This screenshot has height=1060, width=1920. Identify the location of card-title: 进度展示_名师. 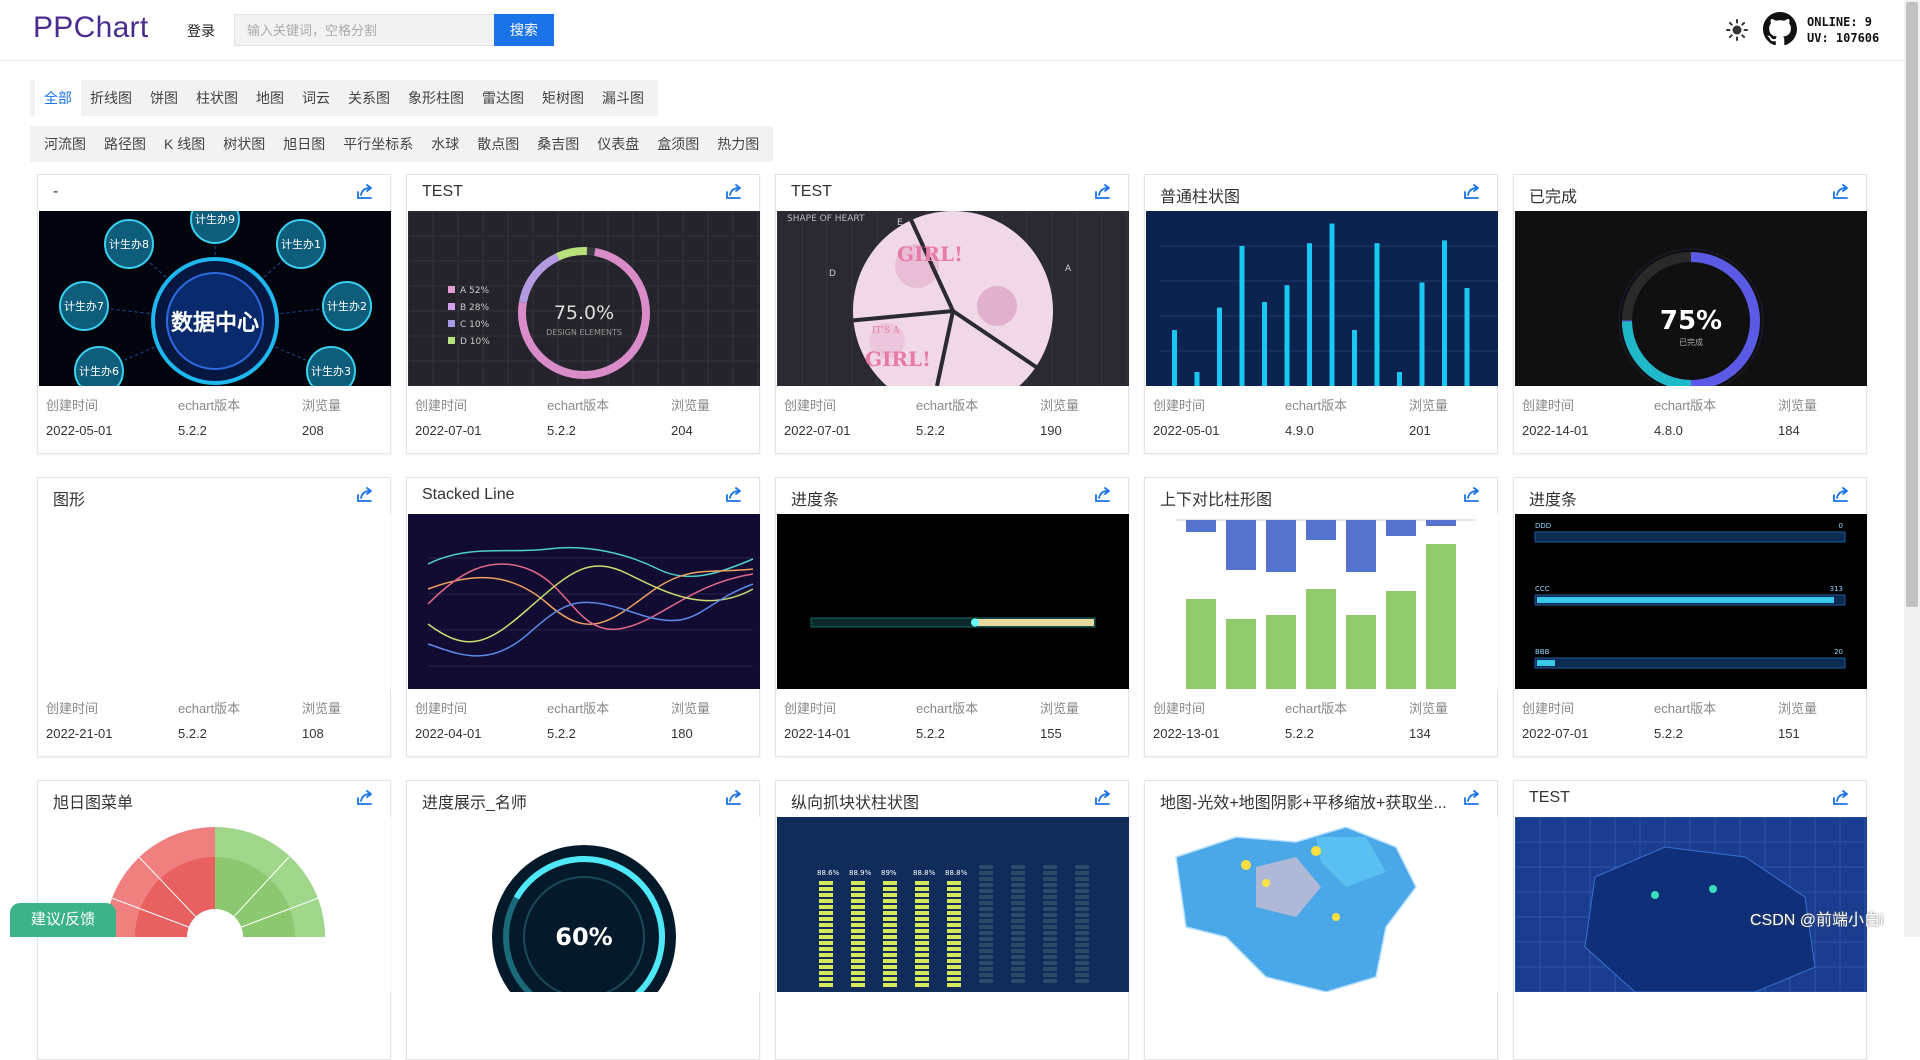
(567, 801).